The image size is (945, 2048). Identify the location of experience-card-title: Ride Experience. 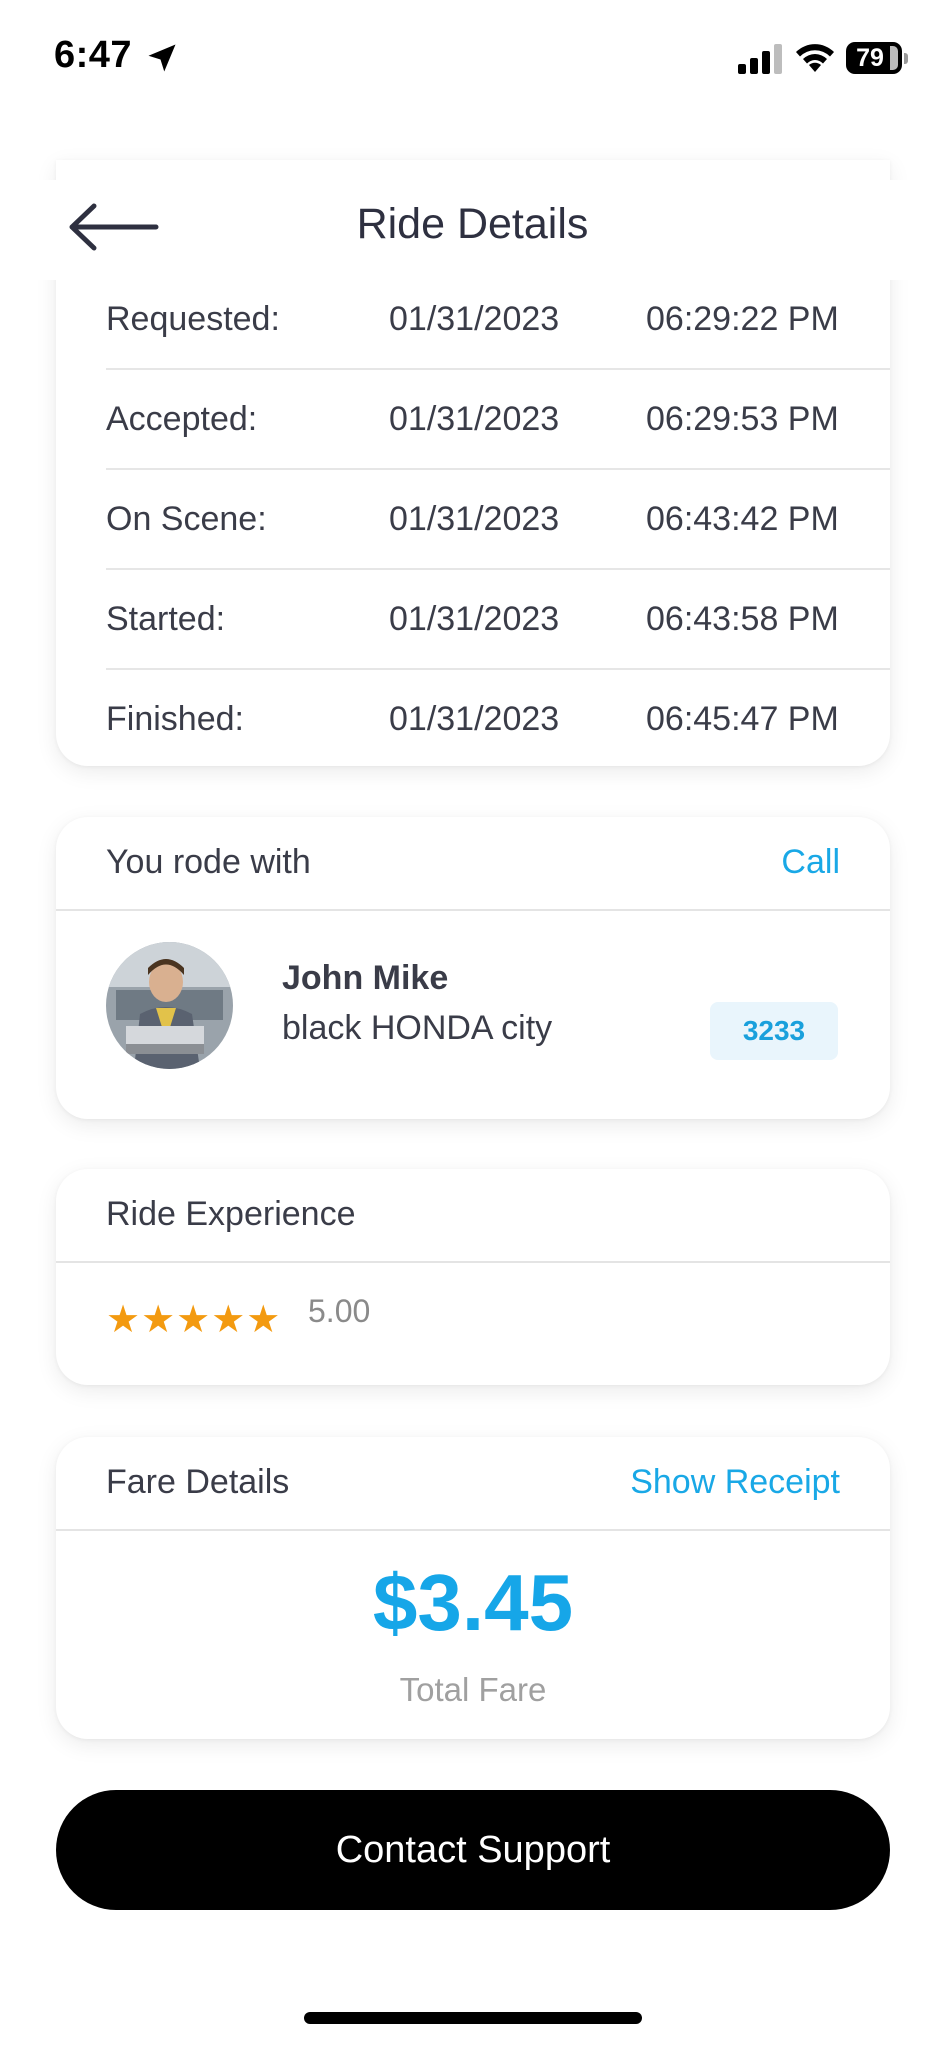
(231, 1214).